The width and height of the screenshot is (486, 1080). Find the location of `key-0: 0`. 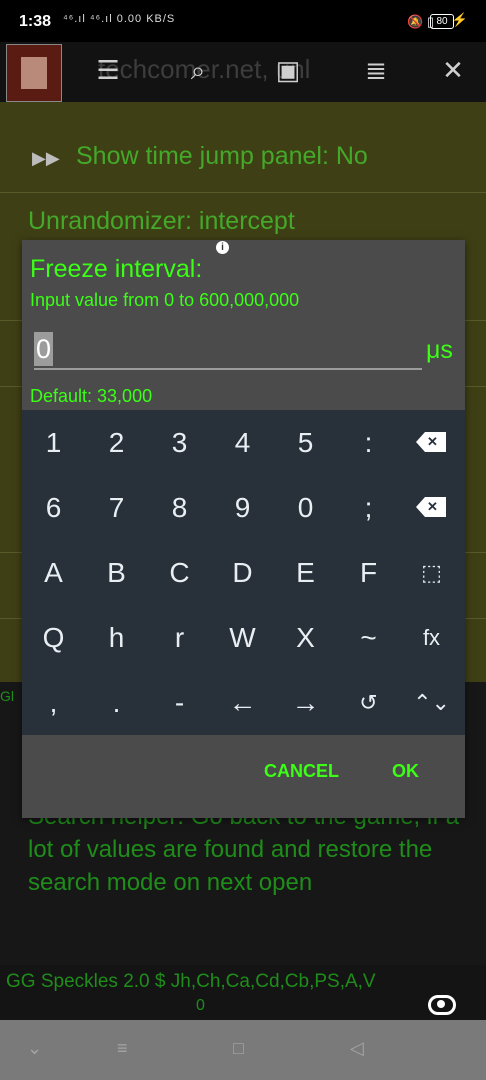

key-0: 0 is located at coordinates (305, 507).